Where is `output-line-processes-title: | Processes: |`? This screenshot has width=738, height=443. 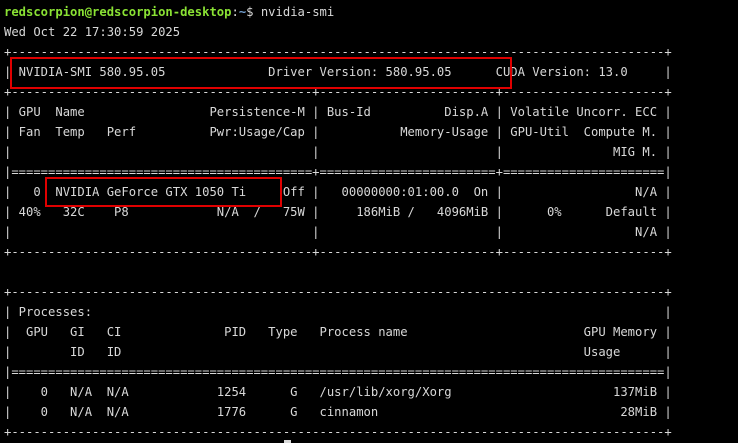
output-line-processes-title: | Processes: | is located at coordinates (338, 312).